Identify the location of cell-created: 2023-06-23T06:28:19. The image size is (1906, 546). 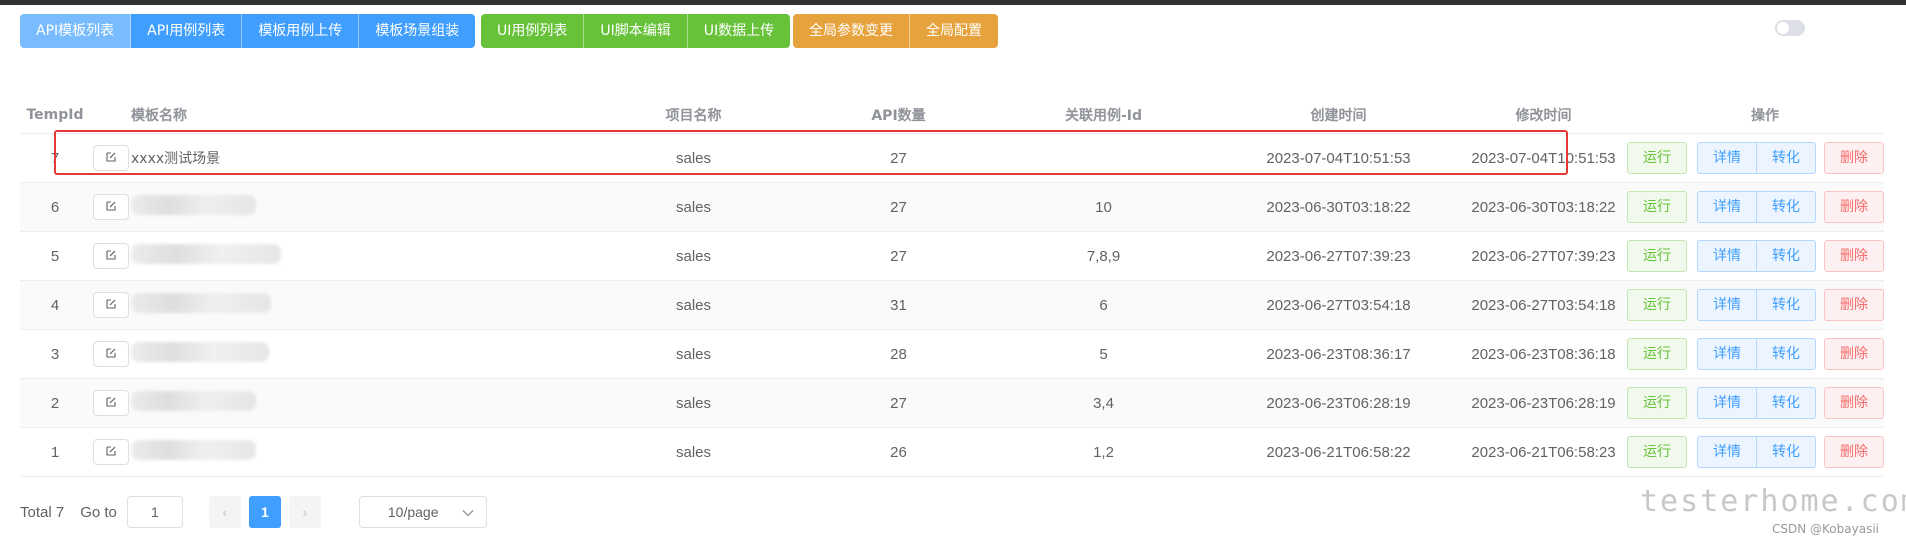
(1338, 403).